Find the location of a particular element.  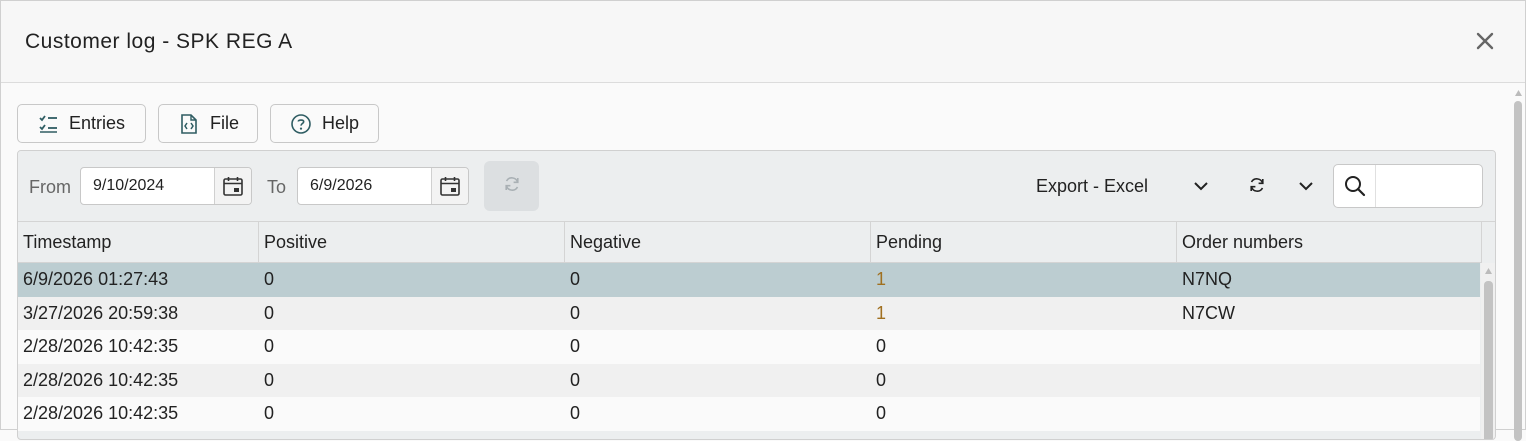

column-header-pending: Pending is located at coordinates (1024, 242).